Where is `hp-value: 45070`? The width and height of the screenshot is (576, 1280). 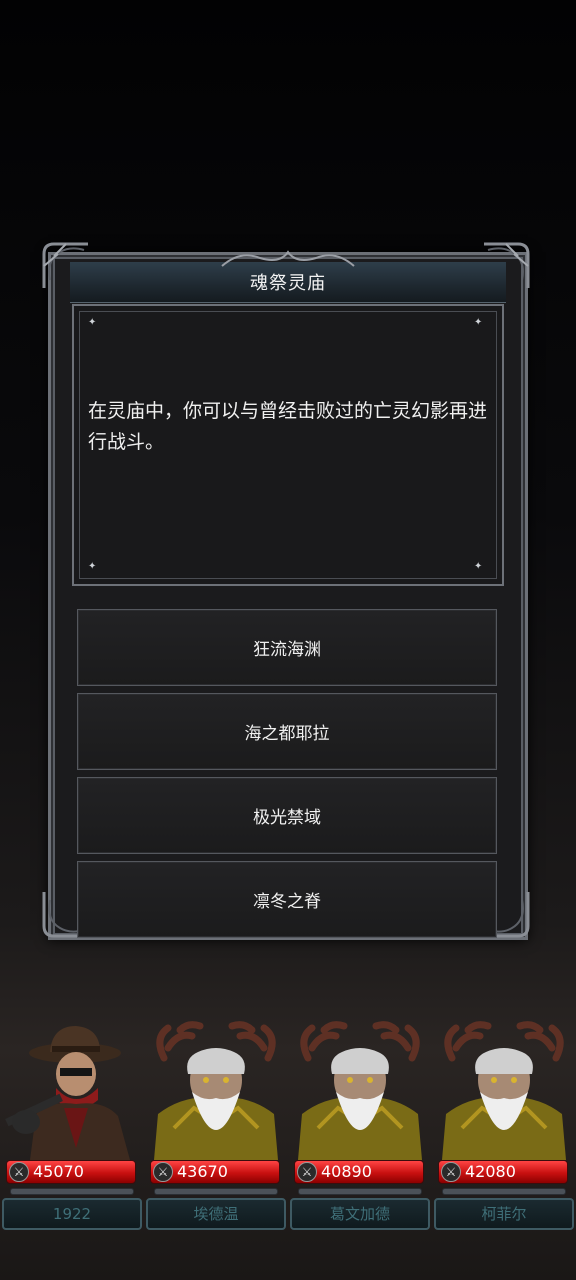
hp-value: 45070 is located at coordinates (58, 1171).